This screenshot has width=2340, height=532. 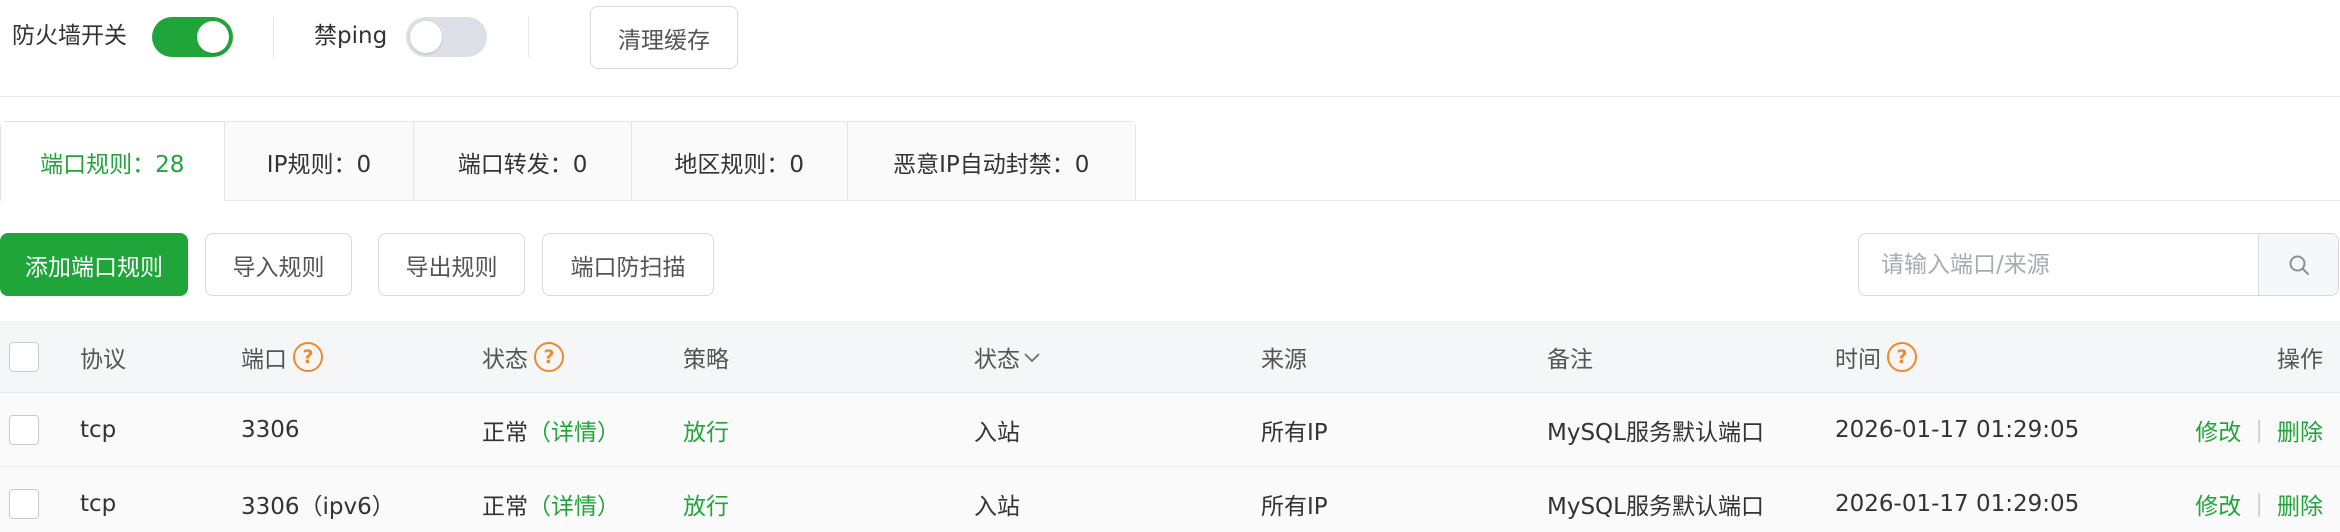 I want to click on header-actions: 操作, so click(x=2300, y=359).